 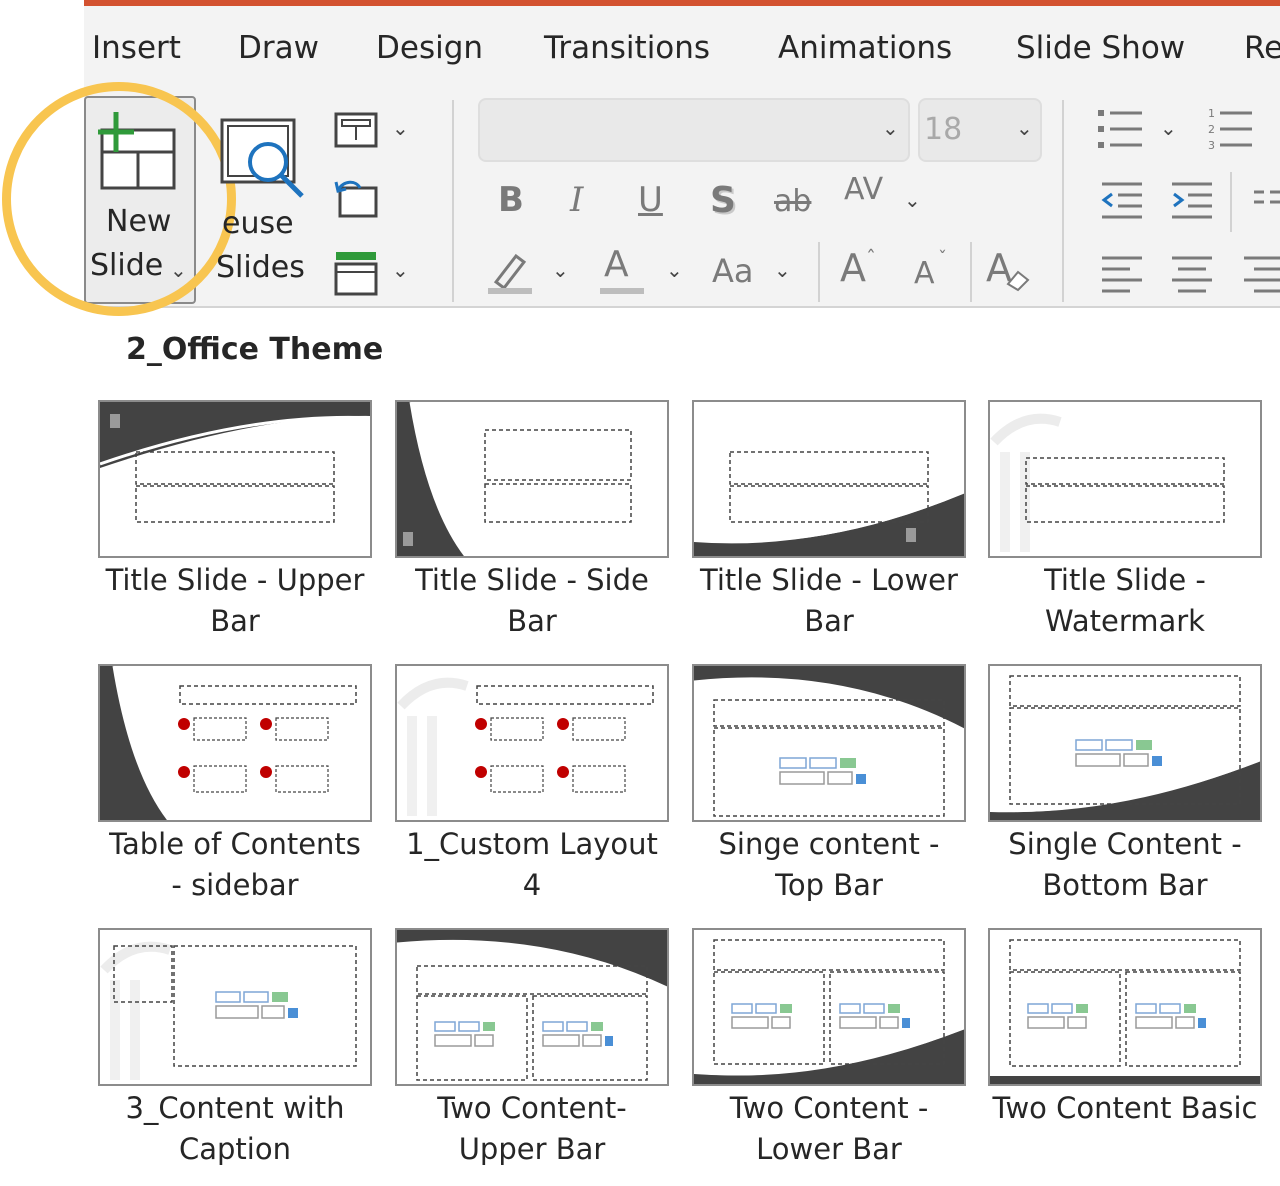 What do you see at coordinates (1192, 200) in the screenshot?
I see `increase-indent-icon` at bounding box center [1192, 200].